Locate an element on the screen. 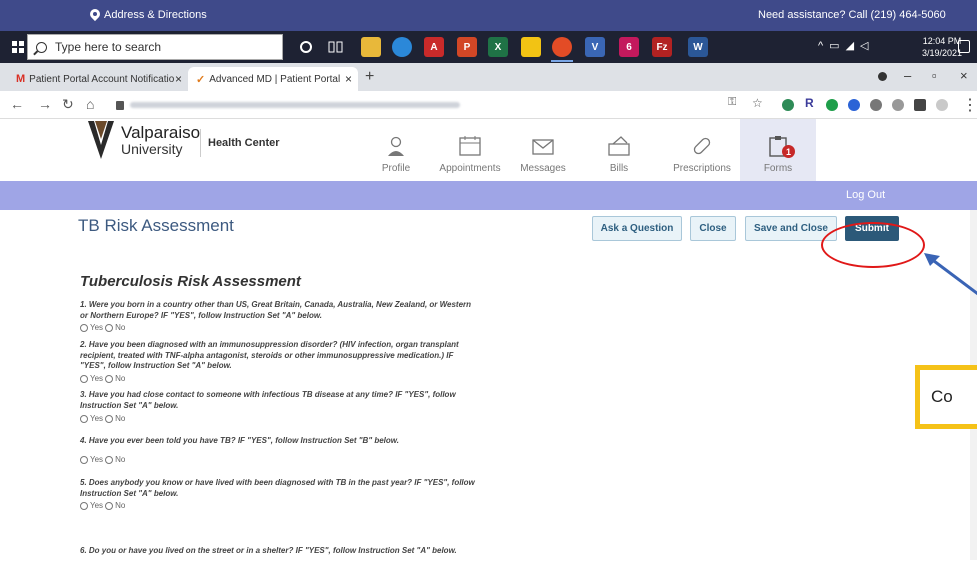 Image resolution: width=977 pixels, height=561 pixels. edge-icon is located at coordinates (402, 47).